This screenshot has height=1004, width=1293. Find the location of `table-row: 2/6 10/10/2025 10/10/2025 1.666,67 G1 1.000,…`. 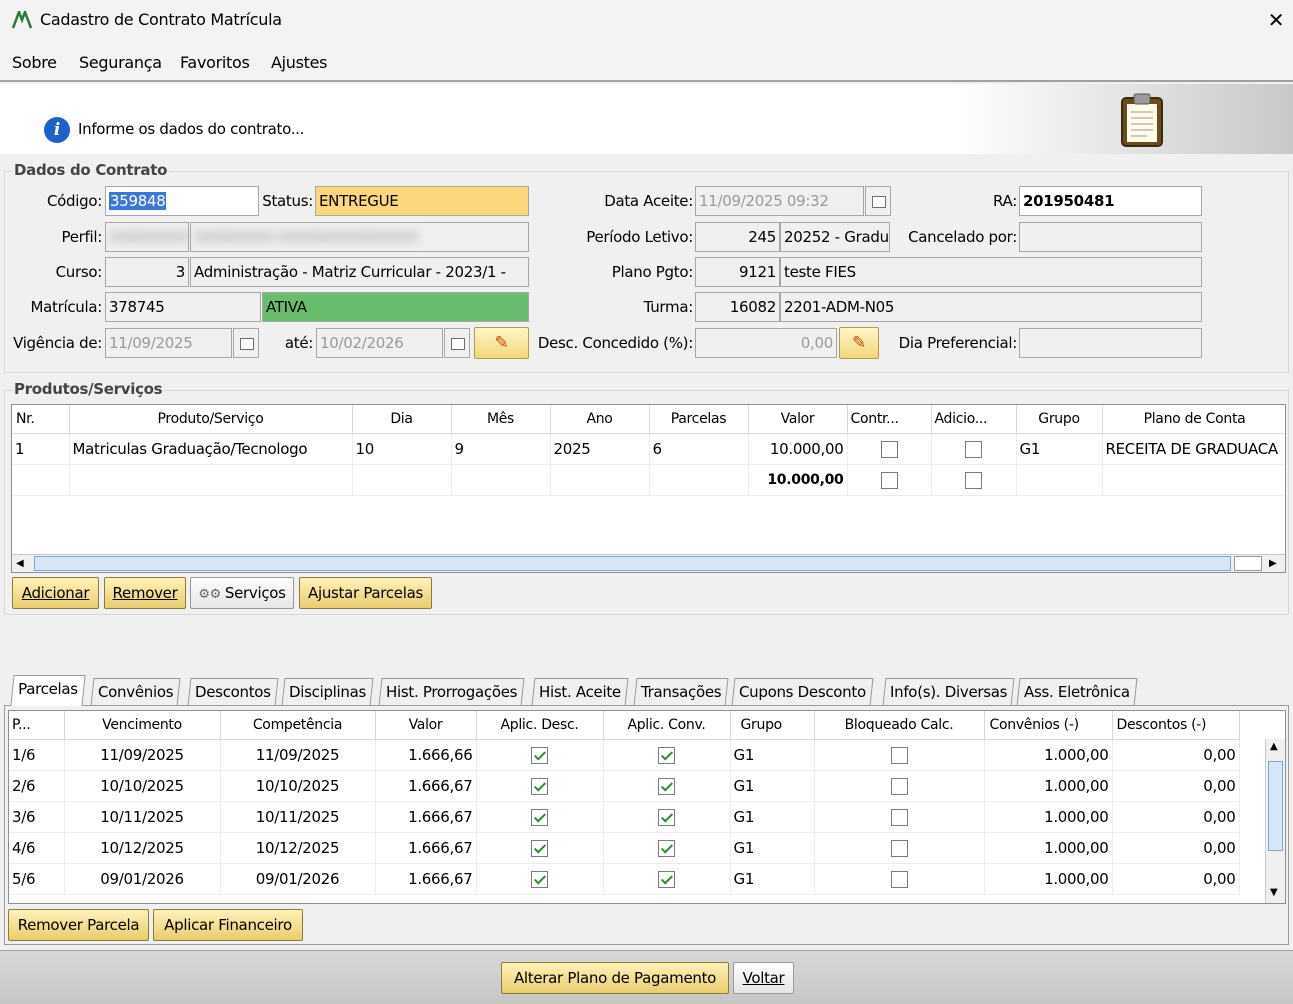

table-row: 2/6 10/10/2025 10/10/2025 1.666,67 G1 1.000,… is located at coordinates (624, 786).